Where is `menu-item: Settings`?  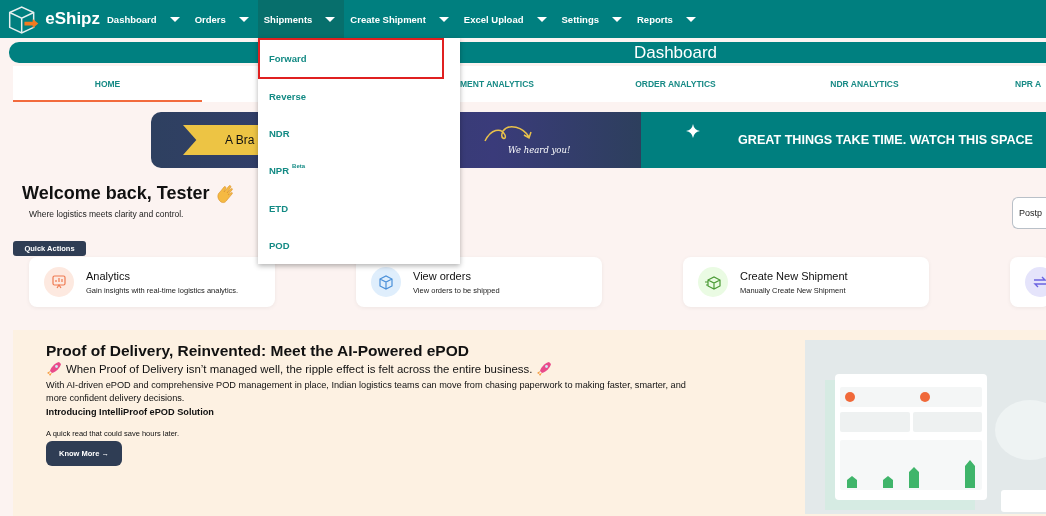 menu-item: Settings is located at coordinates (593, 19).